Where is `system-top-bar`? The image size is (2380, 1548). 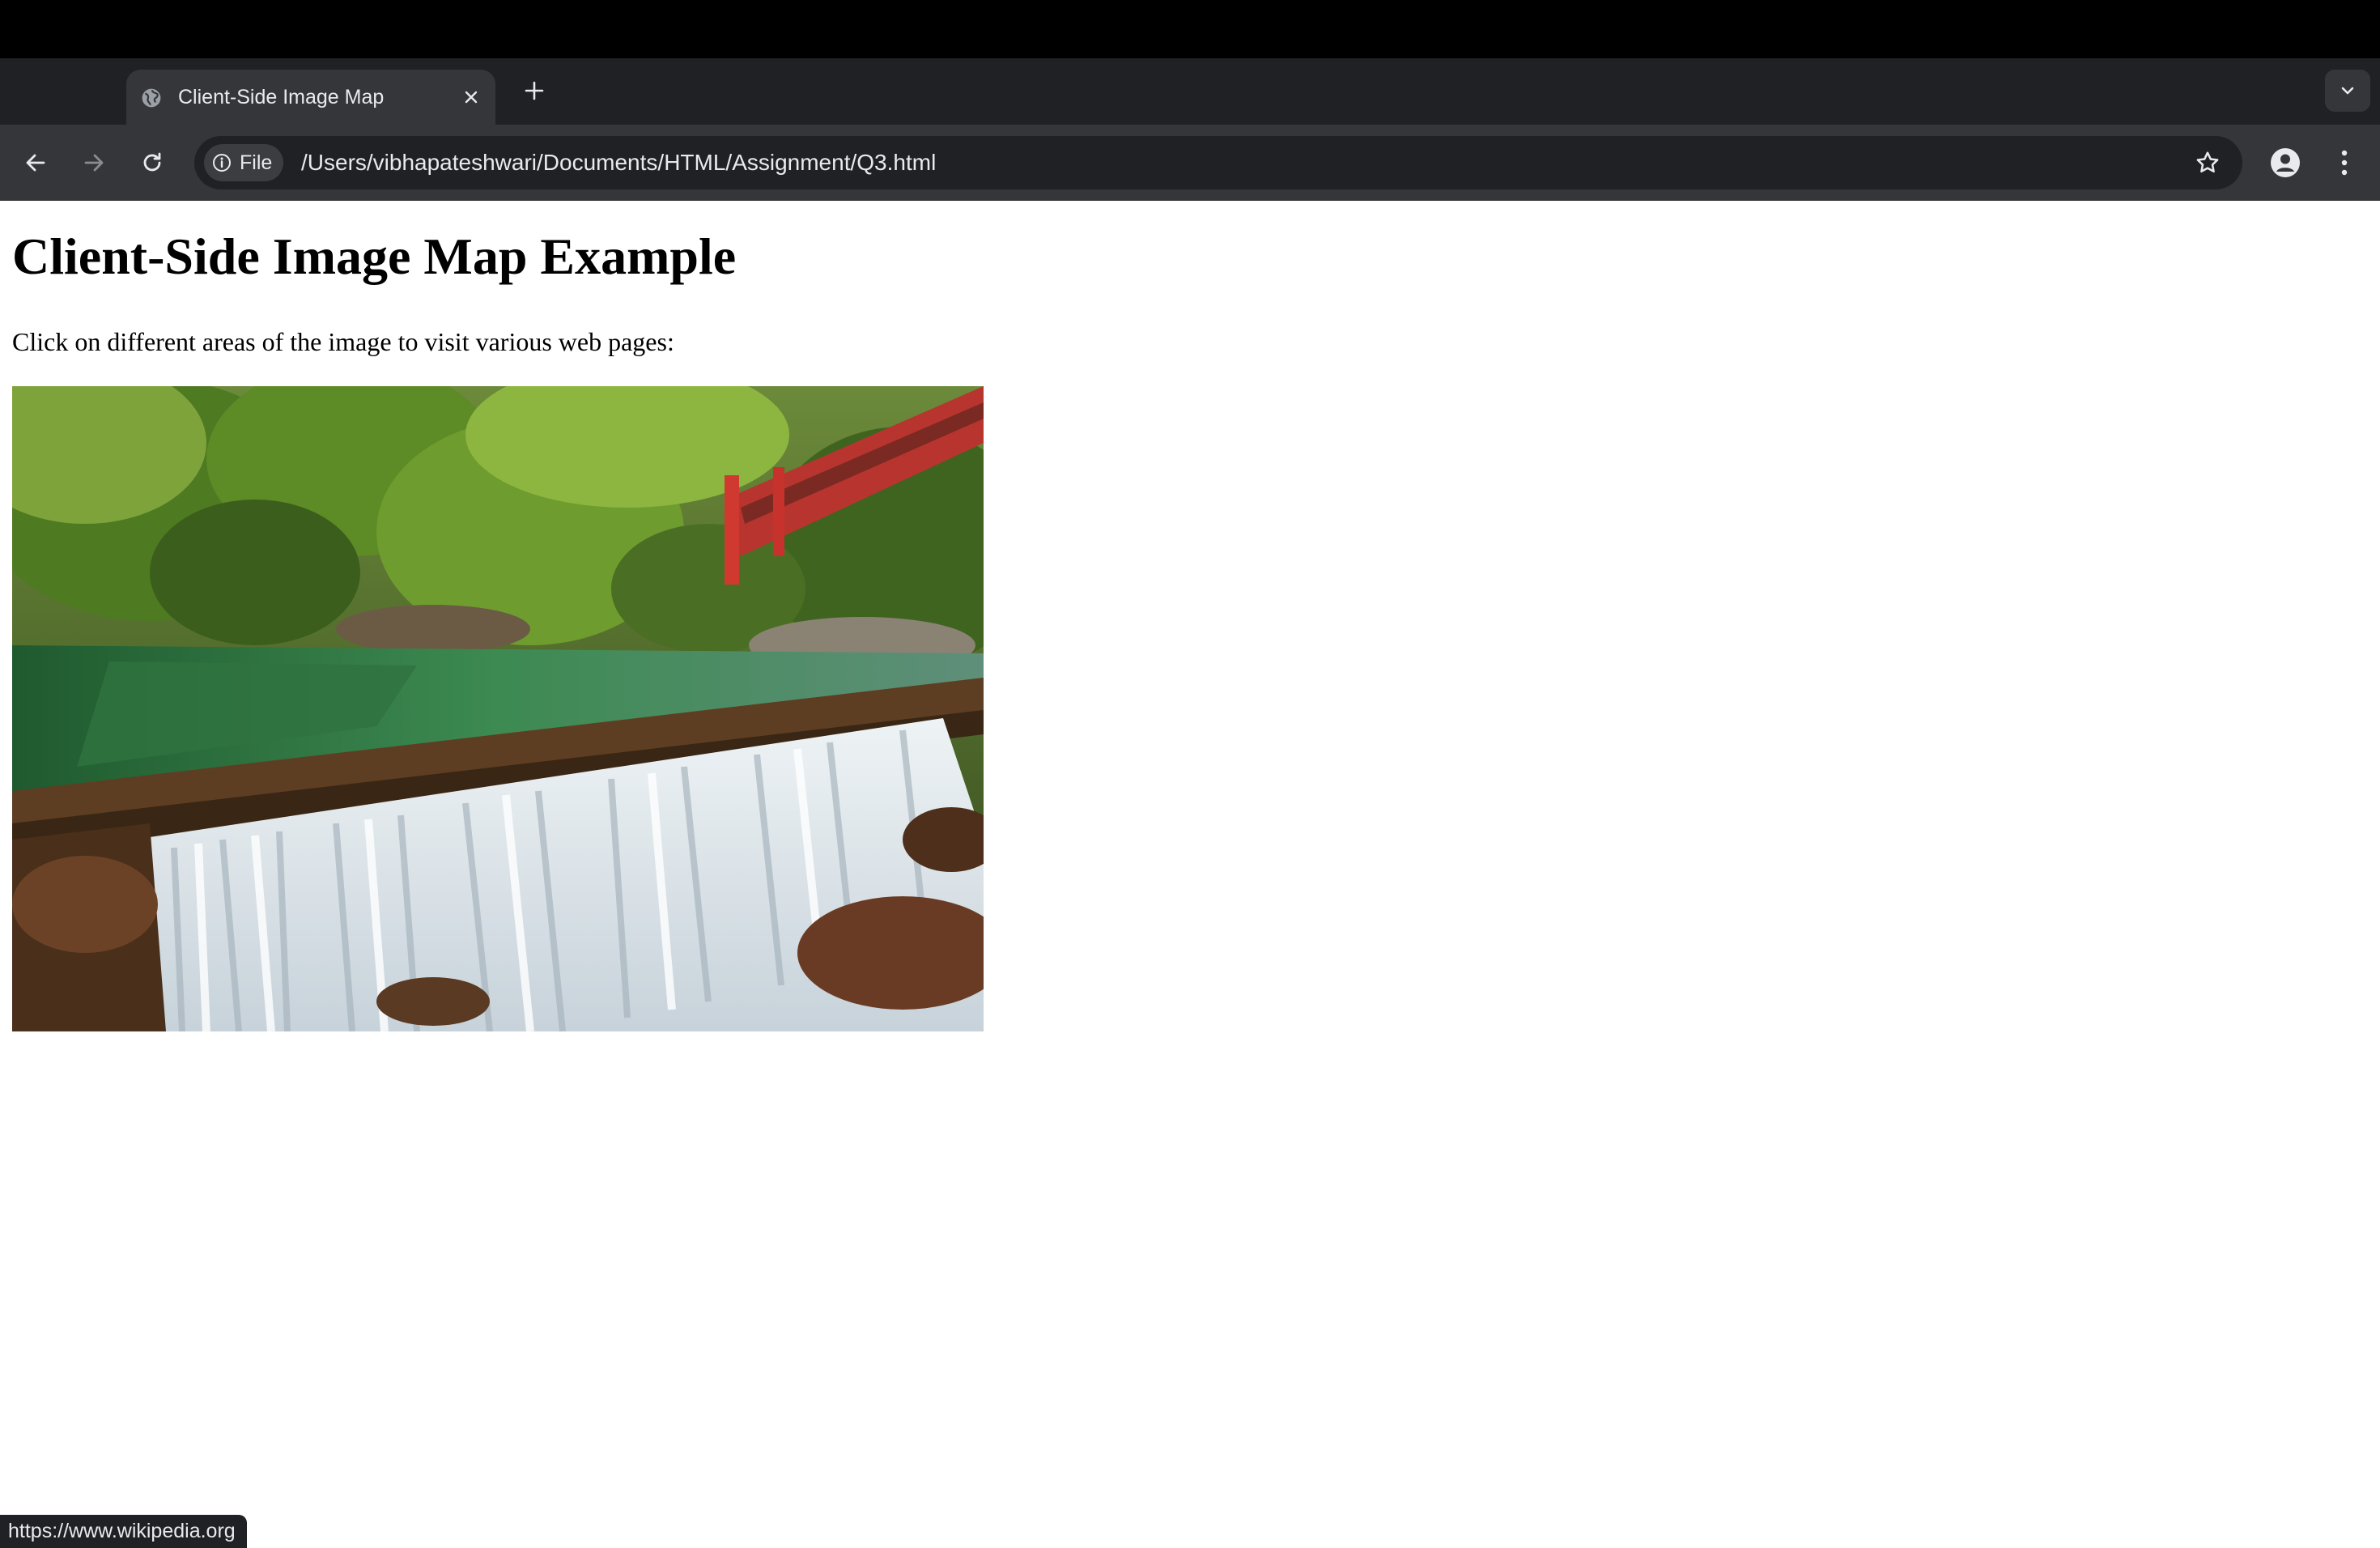 system-top-bar is located at coordinates (1190, 29).